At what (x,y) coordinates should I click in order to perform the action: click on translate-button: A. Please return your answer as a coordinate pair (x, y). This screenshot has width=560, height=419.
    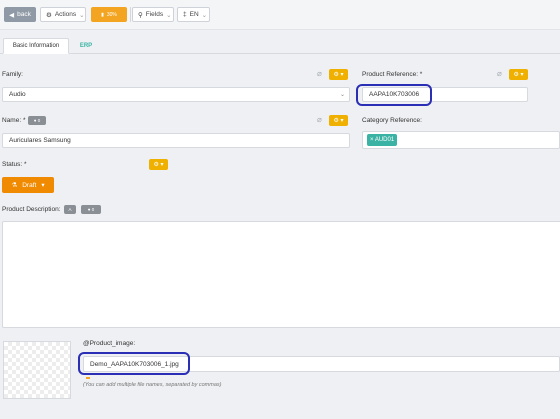
    Looking at the image, I should click on (70, 209).